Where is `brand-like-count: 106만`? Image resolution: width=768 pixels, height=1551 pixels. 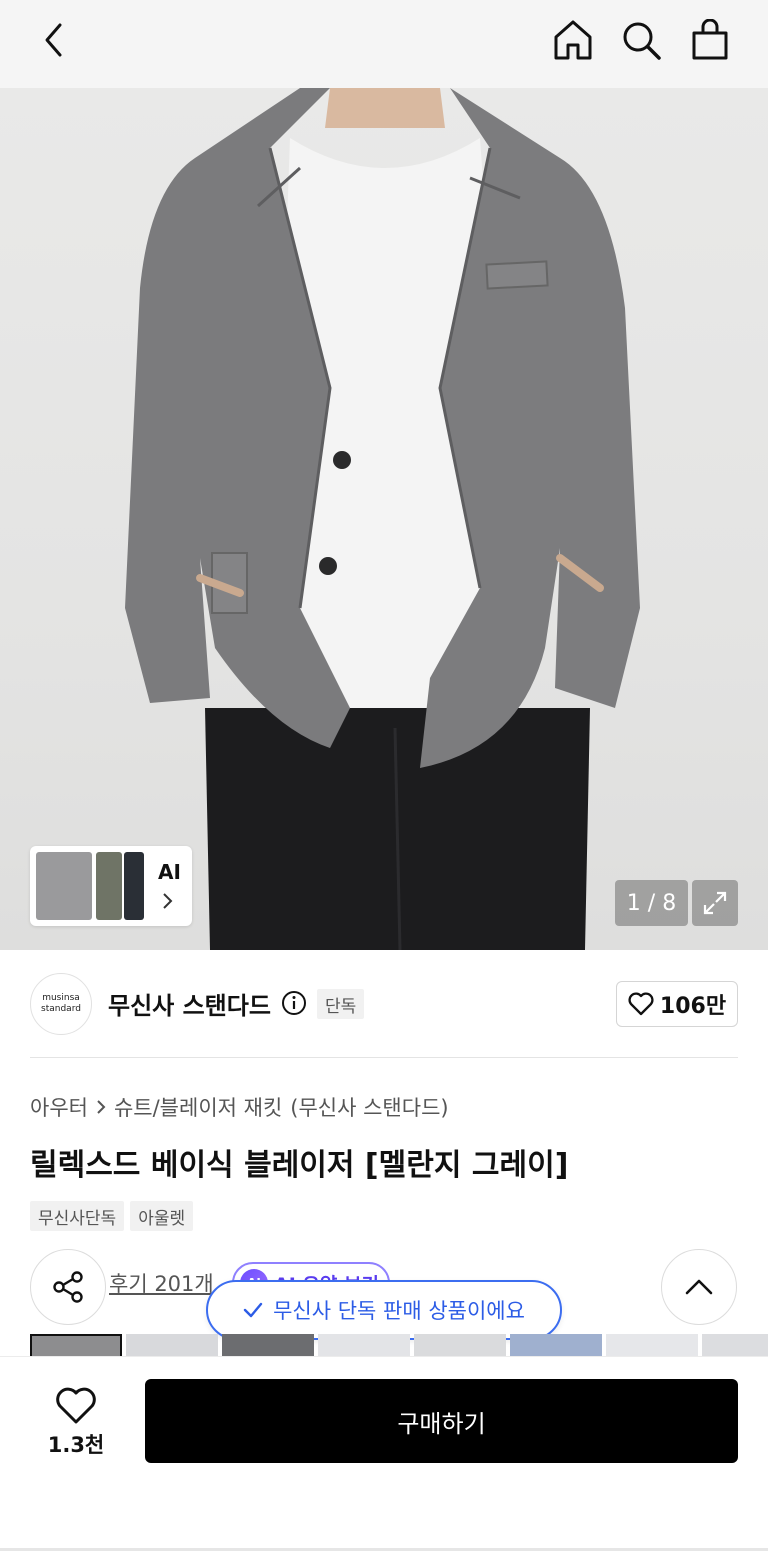
brand-like-count: 106만 is located at coordinates (693, 1006).